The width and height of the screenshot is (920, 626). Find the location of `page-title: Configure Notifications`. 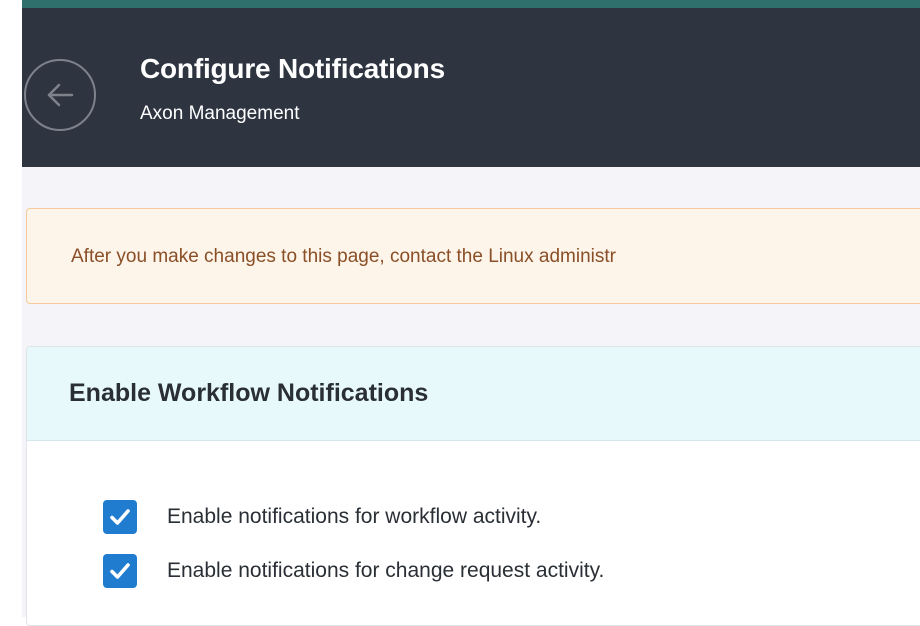

page-title: Configure Notifications is located at coordinates (292, 68).